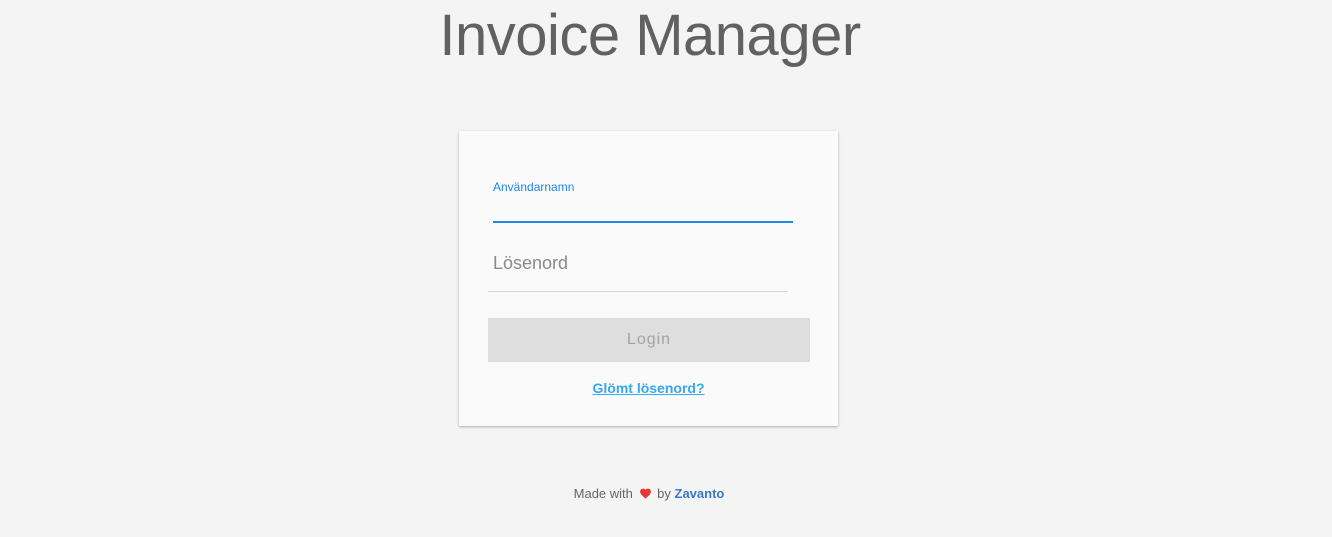  Describe the element at coordinates (649, 340) in the screenshot. I see `login-button: Login` at that location.